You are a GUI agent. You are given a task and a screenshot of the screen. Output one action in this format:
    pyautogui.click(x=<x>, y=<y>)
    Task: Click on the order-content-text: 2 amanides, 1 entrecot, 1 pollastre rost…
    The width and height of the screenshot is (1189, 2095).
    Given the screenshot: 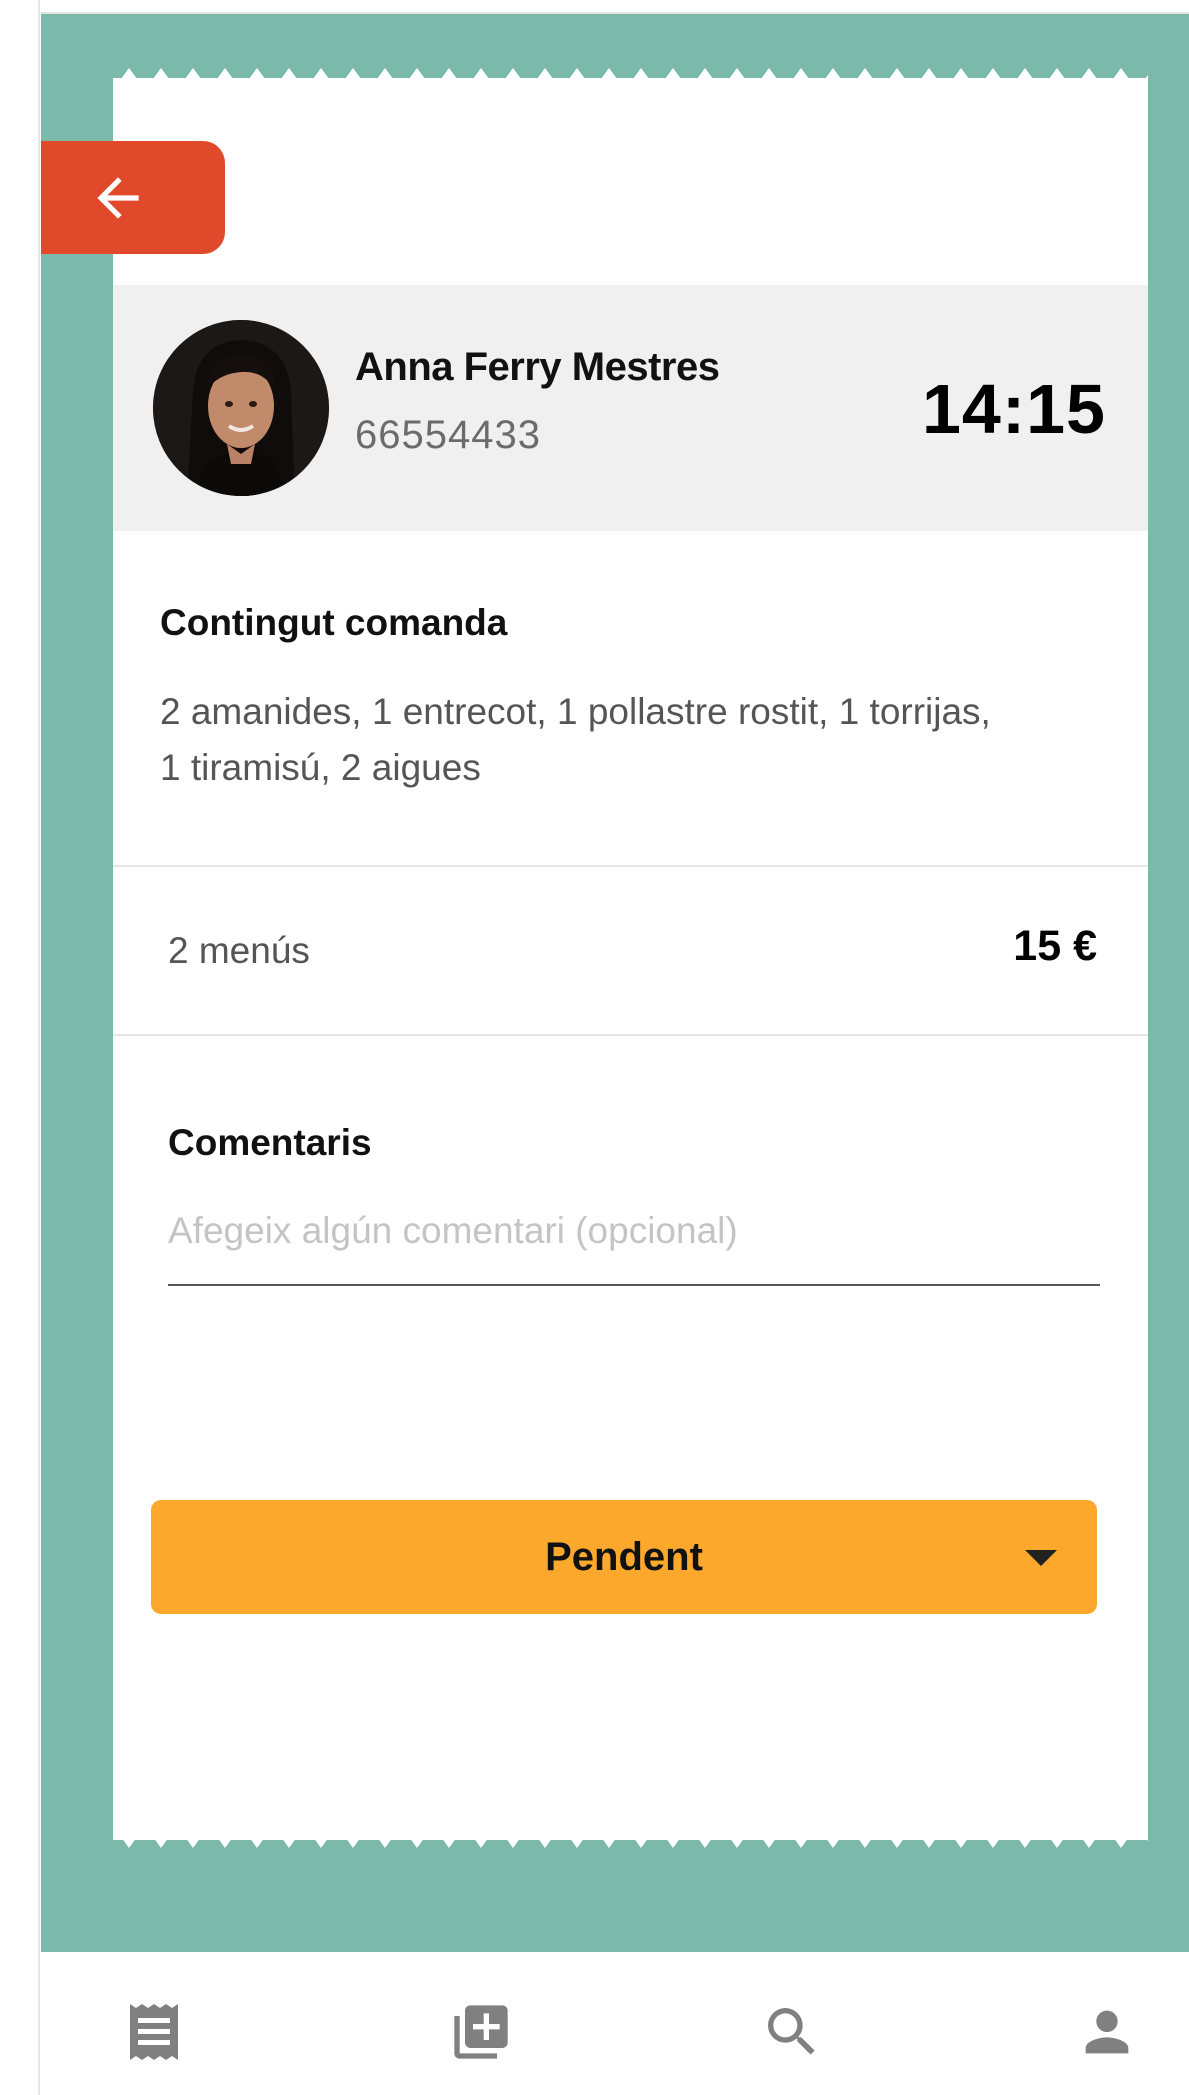 What is the action you would take?
    pyautogui.click(x=575, y=739)
    